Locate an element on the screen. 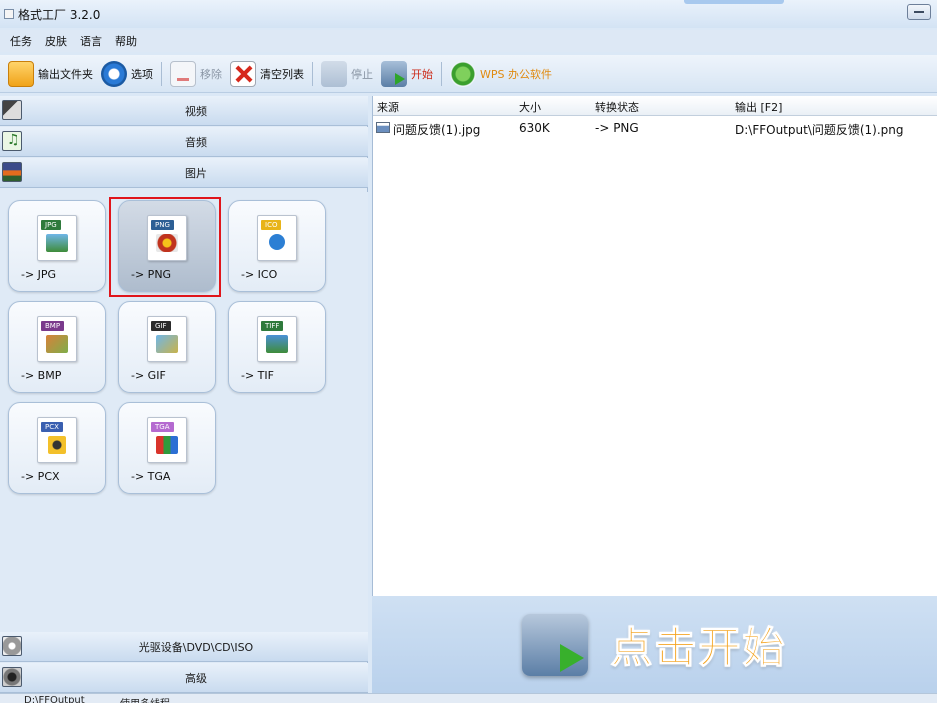 This screenshot has width=937, height=703. format-tile-tif: TIFF -> TIF is located at coordinates (277, 347).